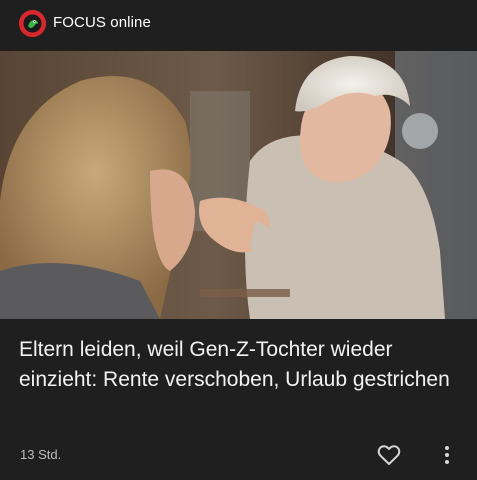 This screenshot has width=477, height=480. Describe the element at coordinates (102, 22) in the screenshot. I see `source-name: FOCUS online` at that location.